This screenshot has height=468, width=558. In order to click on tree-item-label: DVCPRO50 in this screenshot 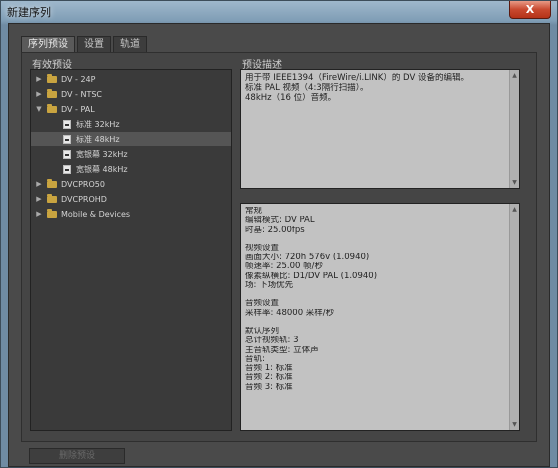, I will do `click(83, 184)`.